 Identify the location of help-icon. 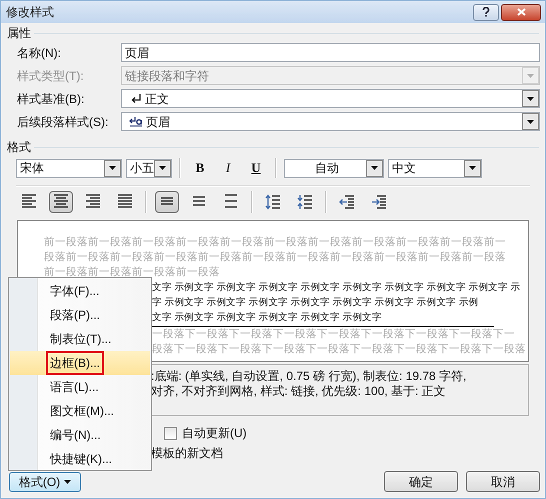
(486, 12).